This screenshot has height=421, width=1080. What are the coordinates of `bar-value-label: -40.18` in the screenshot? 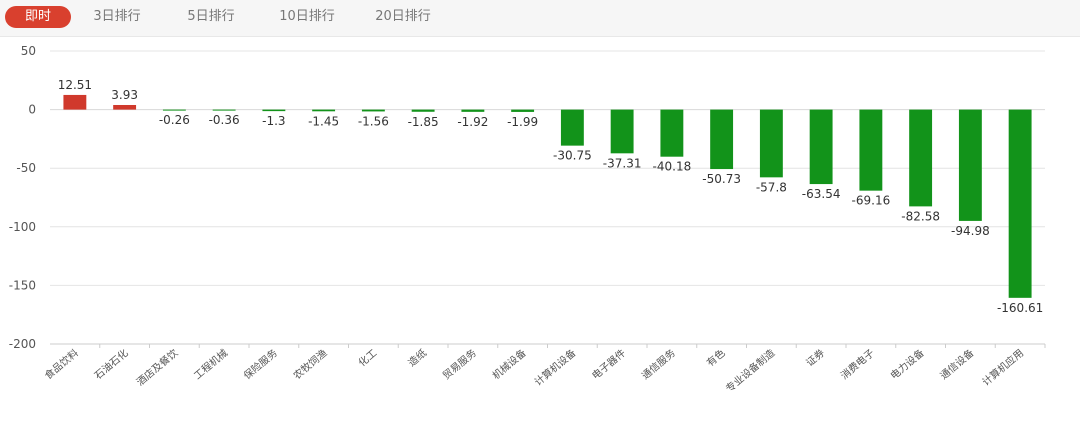 It's located at (672, 167).